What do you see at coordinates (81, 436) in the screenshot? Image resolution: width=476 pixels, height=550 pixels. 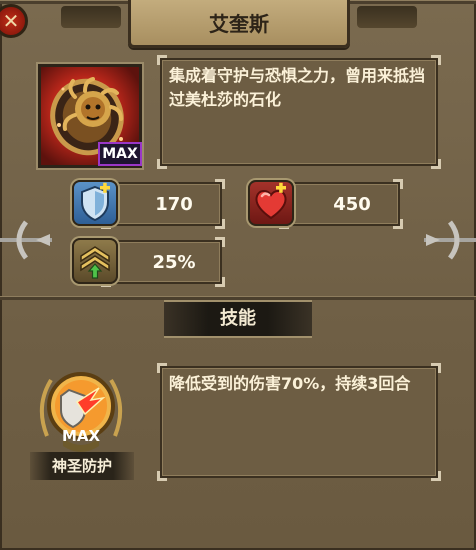 I see `skill-level-text: MAX` at bounding box center [81, 436].